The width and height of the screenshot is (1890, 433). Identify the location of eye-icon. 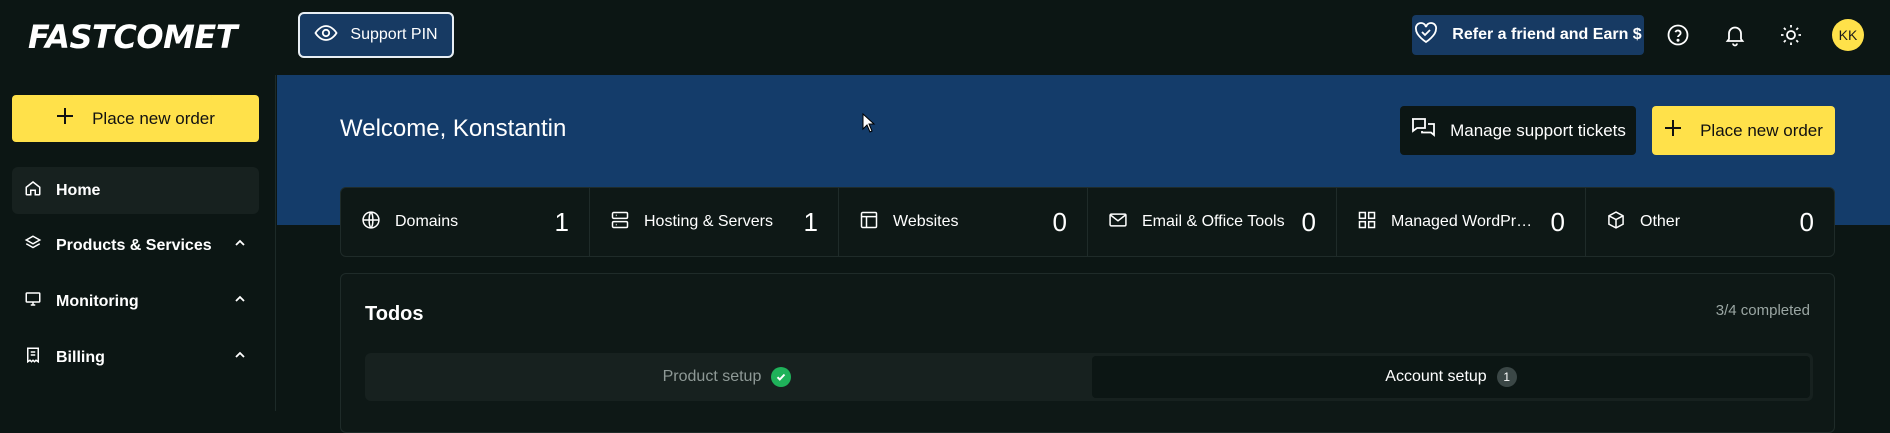
(326, 35).